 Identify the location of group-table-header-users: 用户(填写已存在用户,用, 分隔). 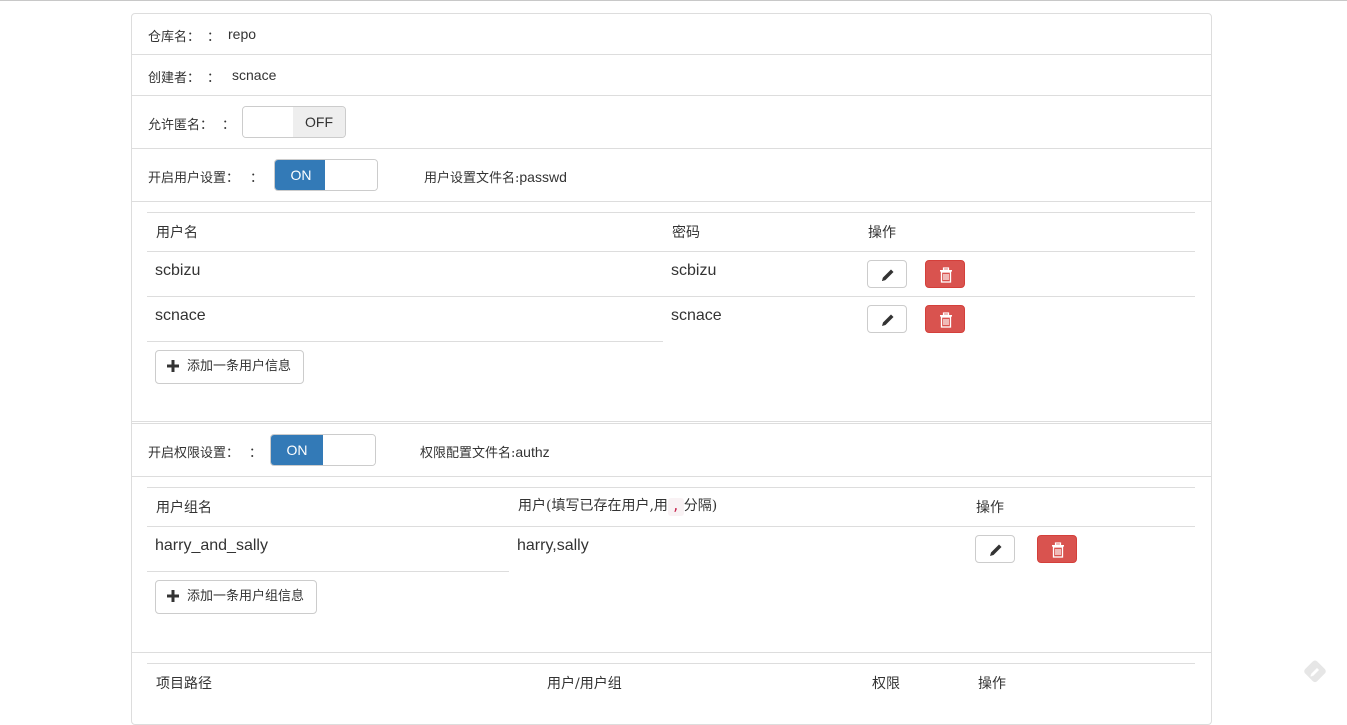
(618, 507).